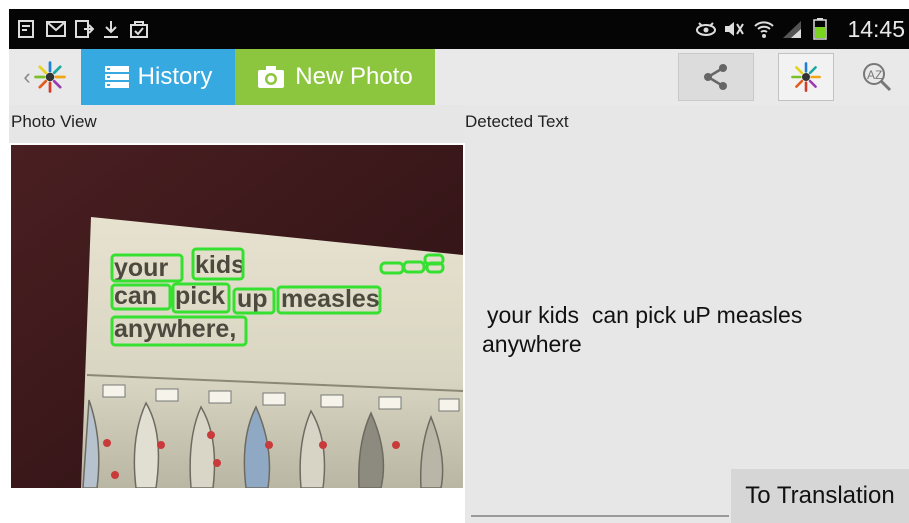  Describe the element at coordinates (27, 29) in the screenshot. I see `notification-icon` at that location.